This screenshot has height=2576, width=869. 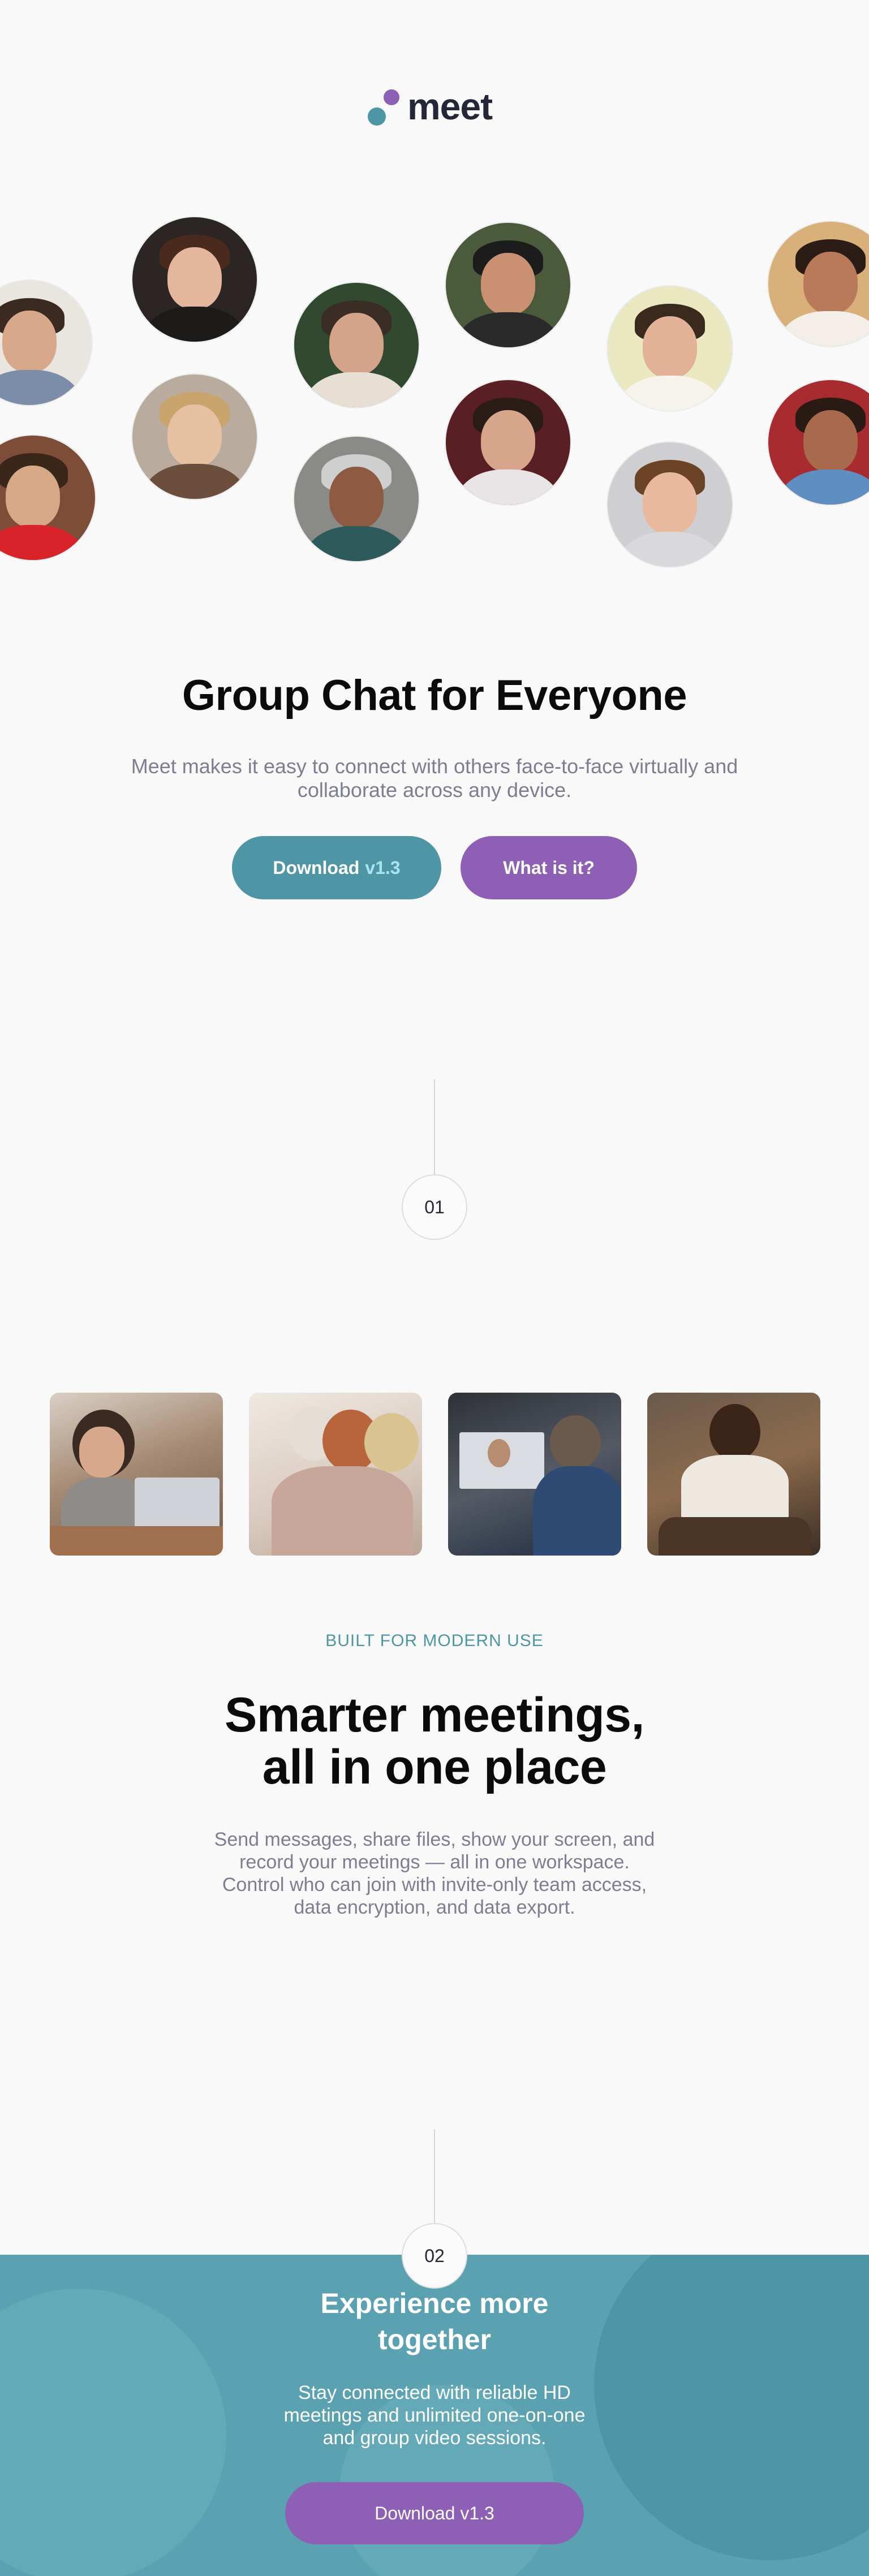 What do you see at coordinates (434, 1127) in the screenshot?
I see `step-01-connector` at bounding box center [434, 1127].